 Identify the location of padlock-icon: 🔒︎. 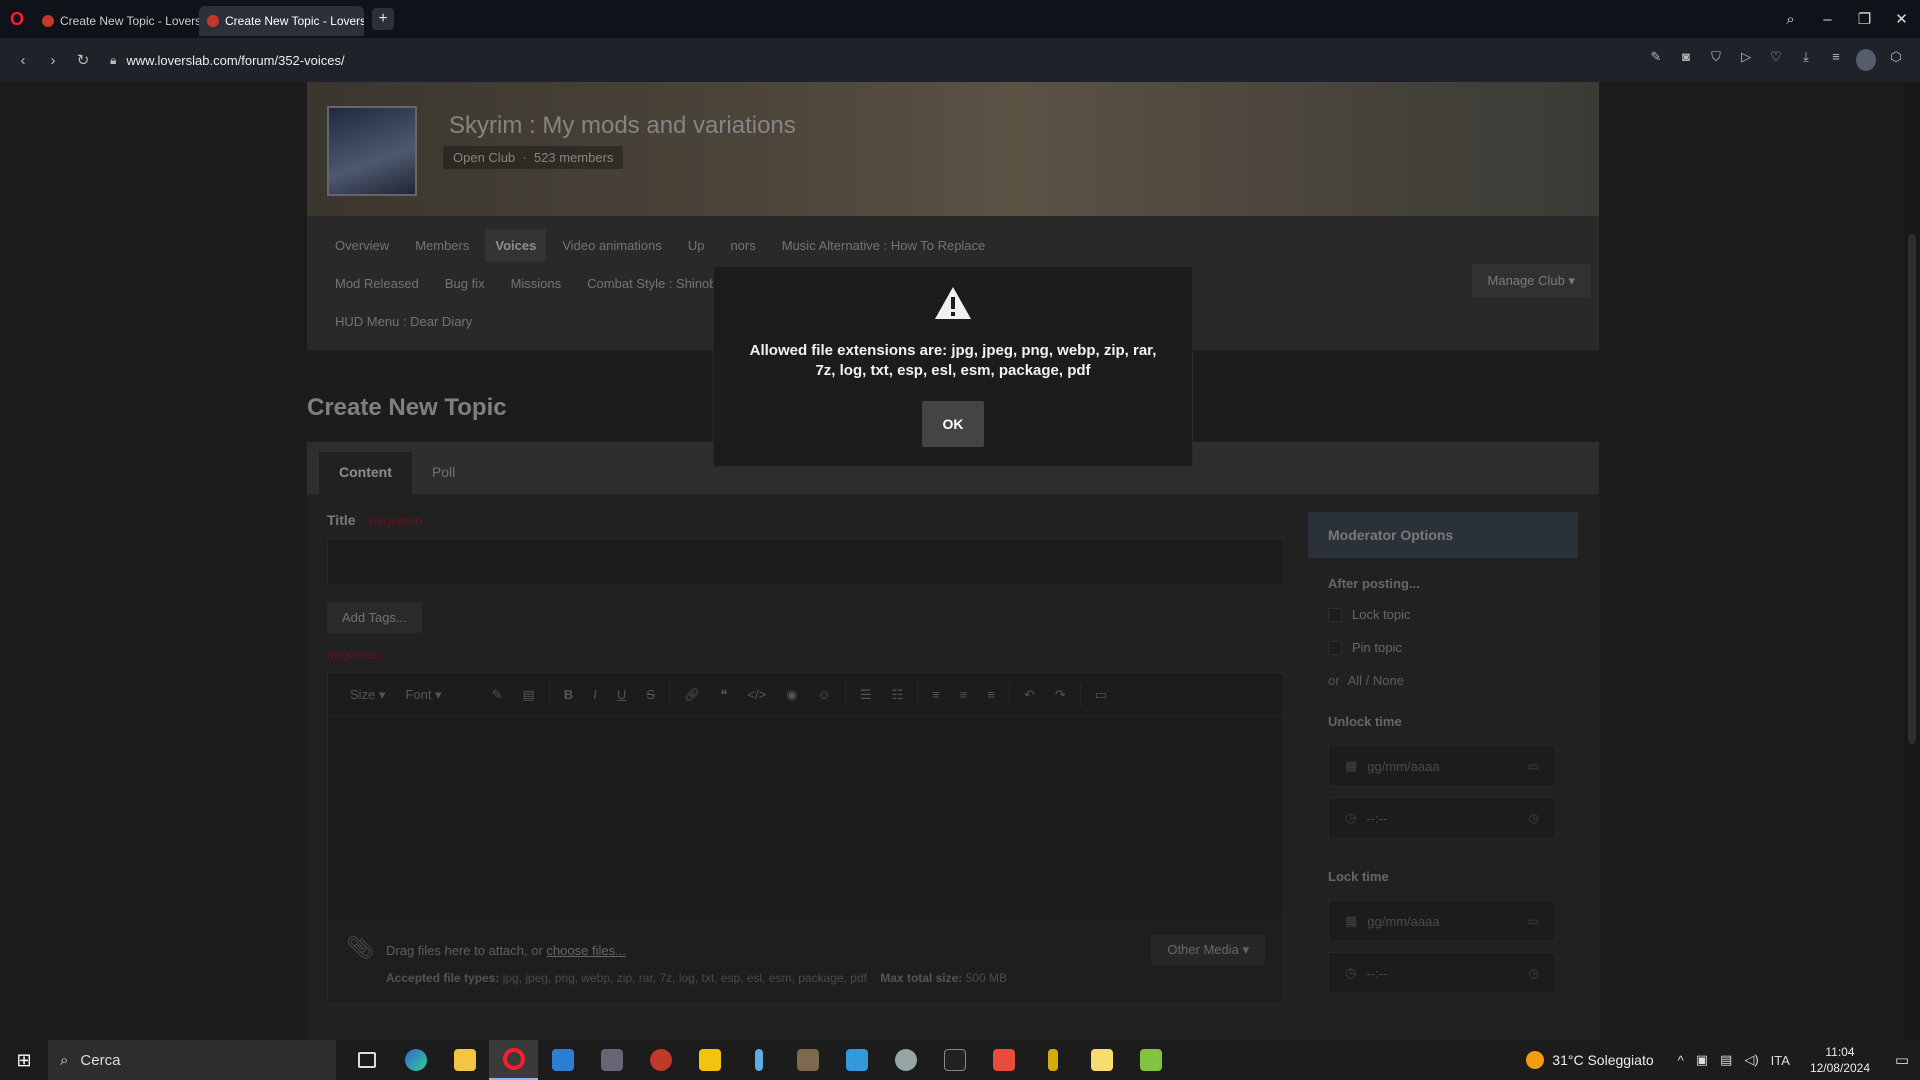
(113, 59).